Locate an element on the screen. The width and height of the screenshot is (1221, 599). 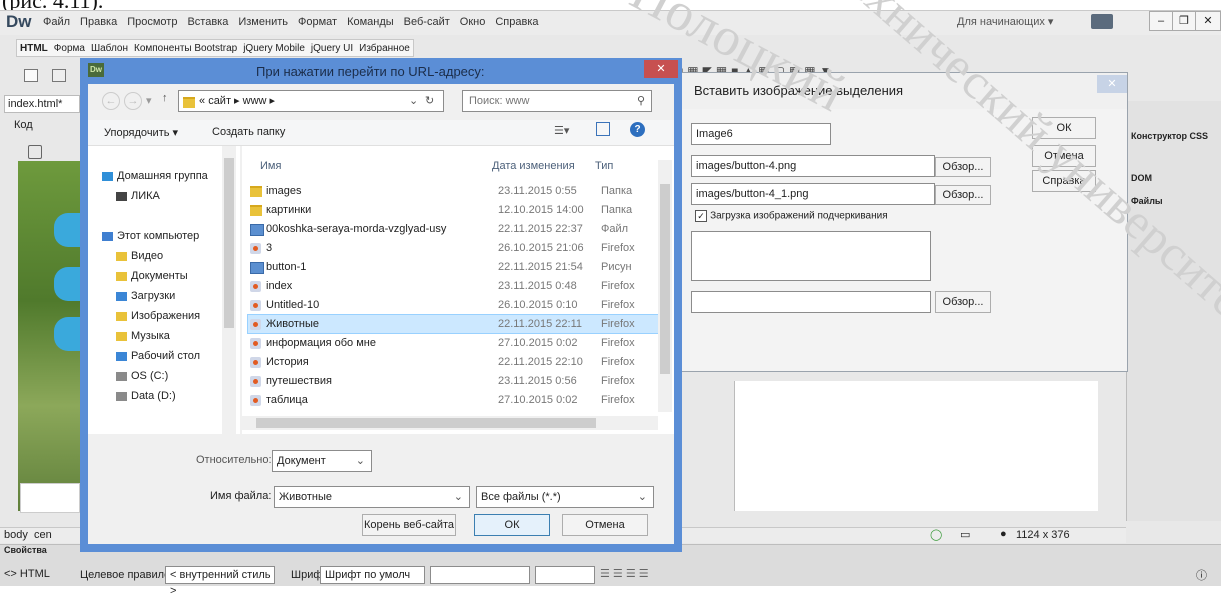
minimize-button: – is located at coordinates (1161, 21).